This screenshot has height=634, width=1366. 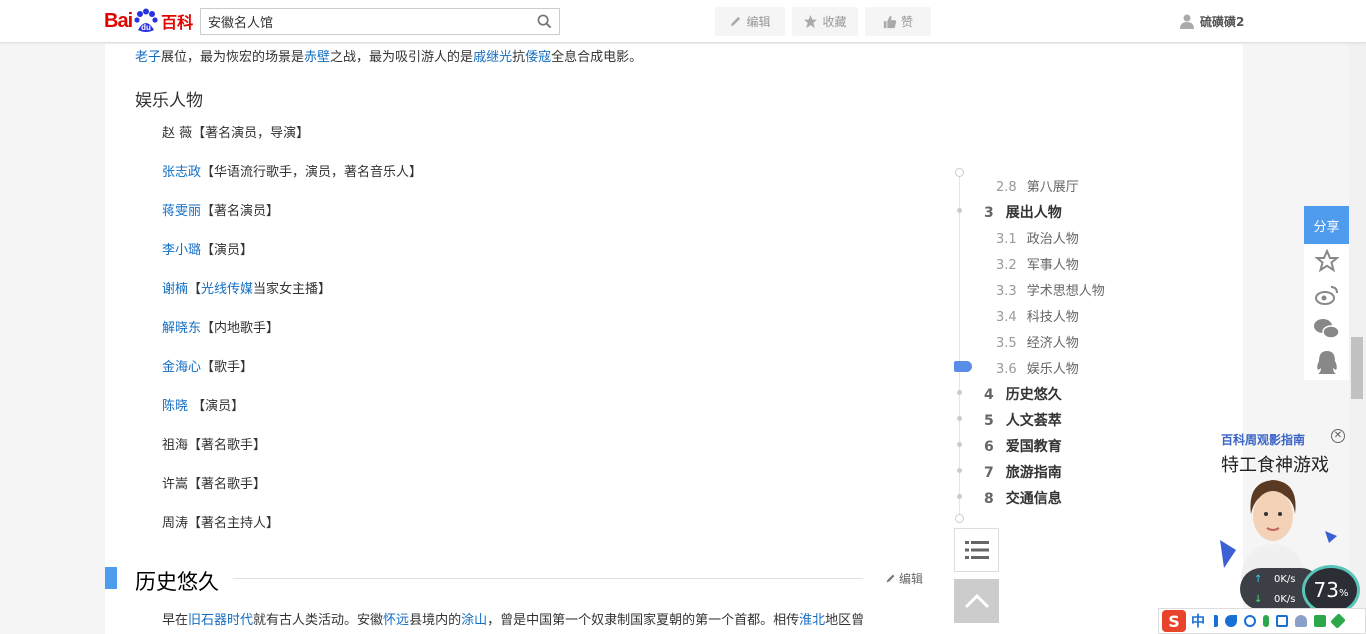 I want to click on scrollbar-thumb, so click(x=1357, y=368).